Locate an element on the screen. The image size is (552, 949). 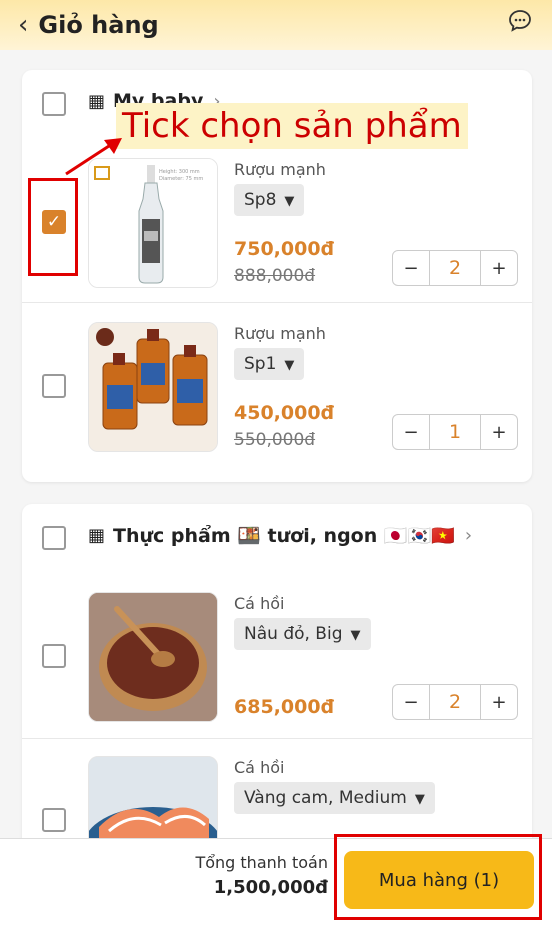
header: ‹ Giỏ hàng is located at coordinates (276, 25).